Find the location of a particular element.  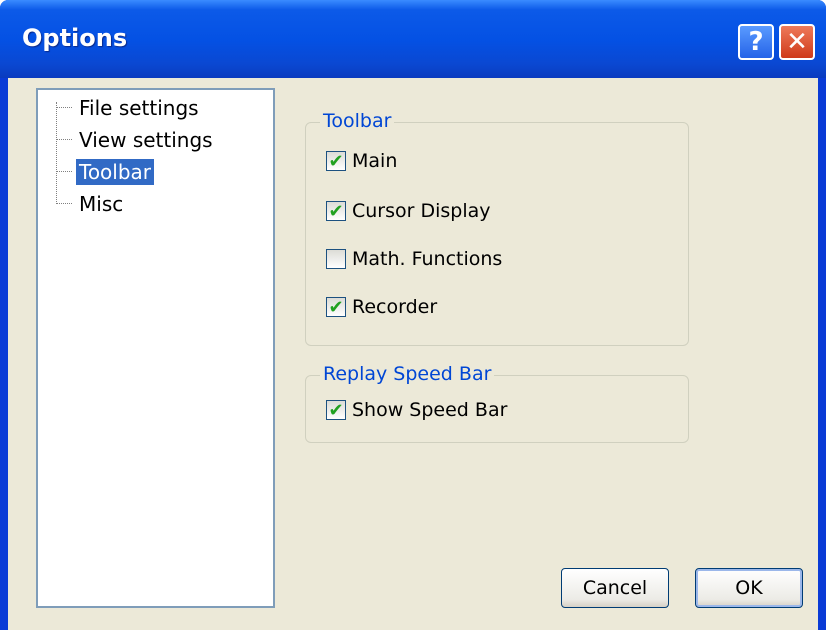

tree-item-toolbar: Toolbar is located at coordinates (106, 172).